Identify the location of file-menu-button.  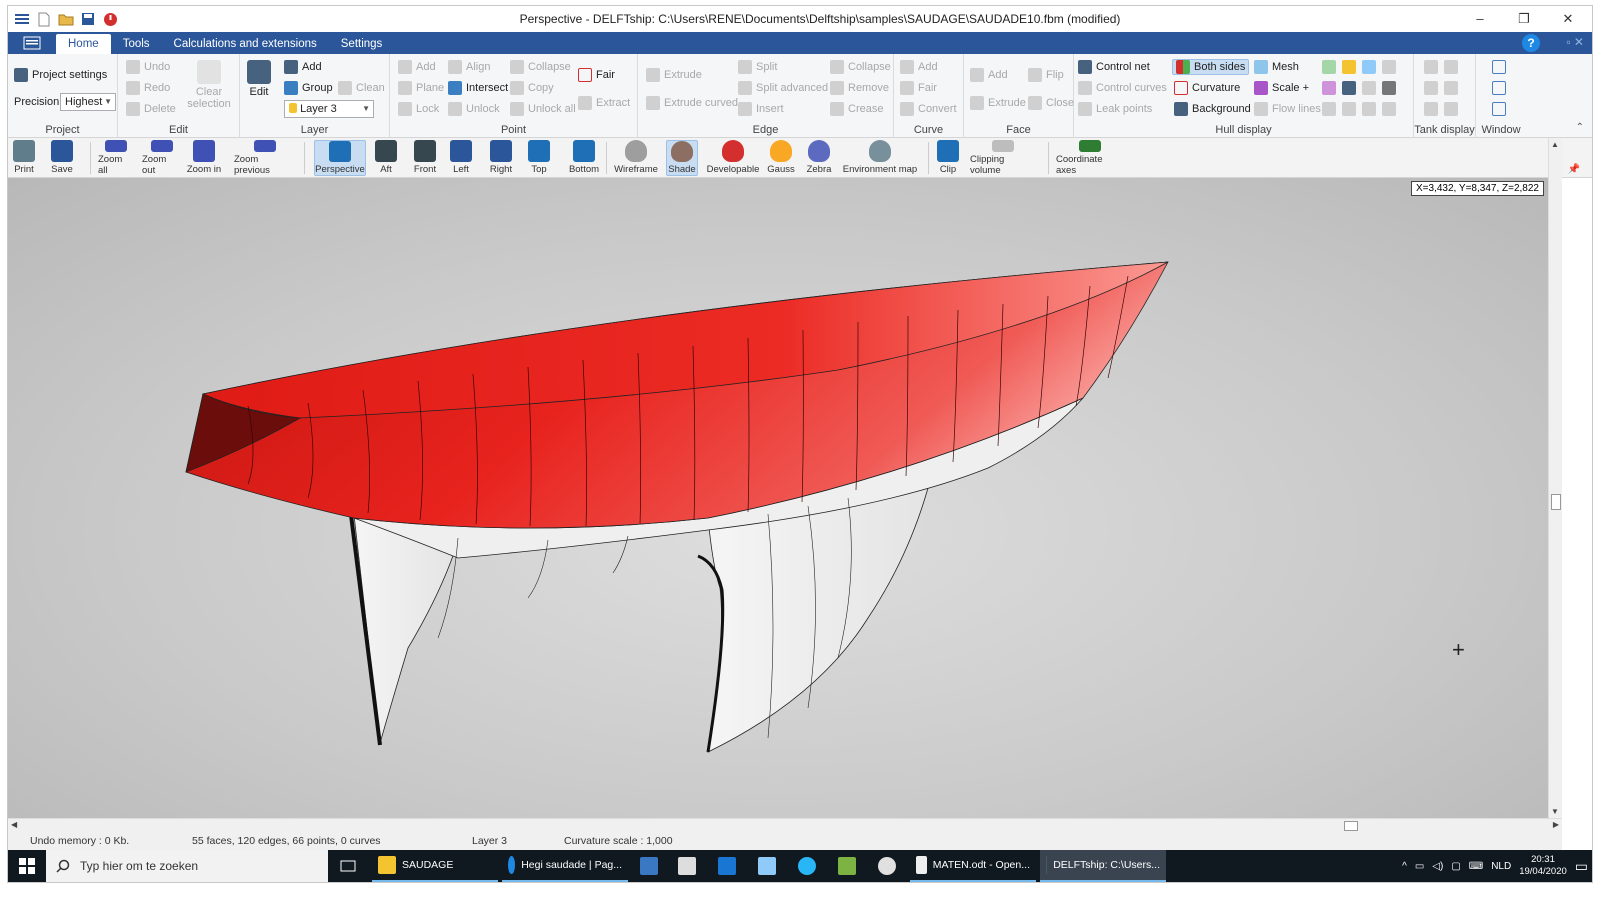
(32, 43).